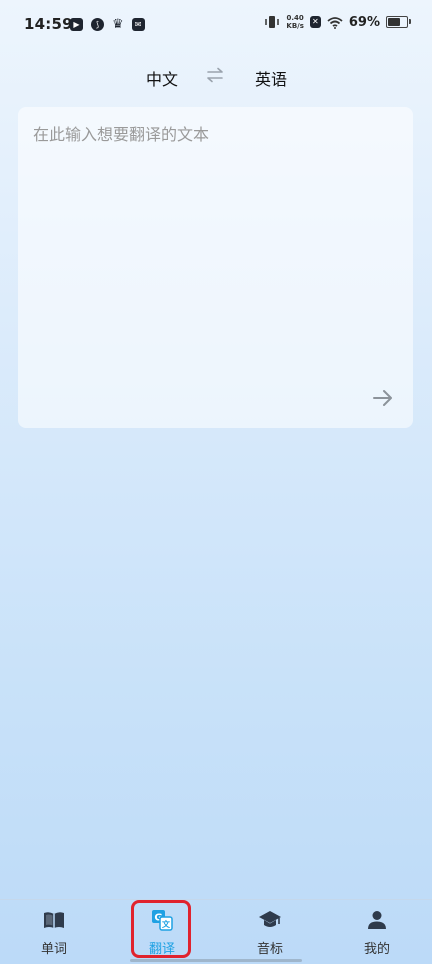  What do you see at coordinates (271, 78) in the screenshot?
I see `target-language: 英语` at bounding box center [271, 78].